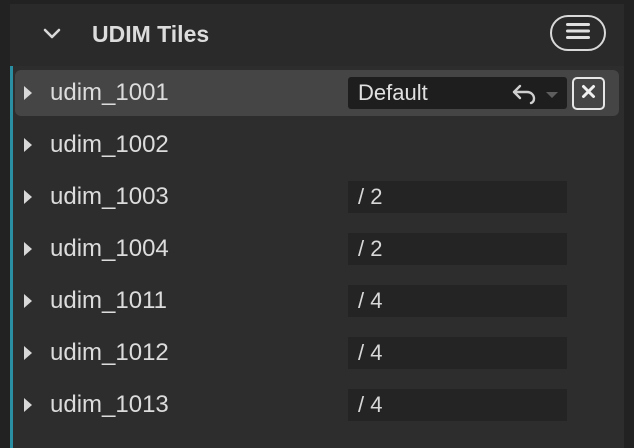 The height and width of the screenshot is (448, 634). I want to click on close-box-icon, so click(588, 94).